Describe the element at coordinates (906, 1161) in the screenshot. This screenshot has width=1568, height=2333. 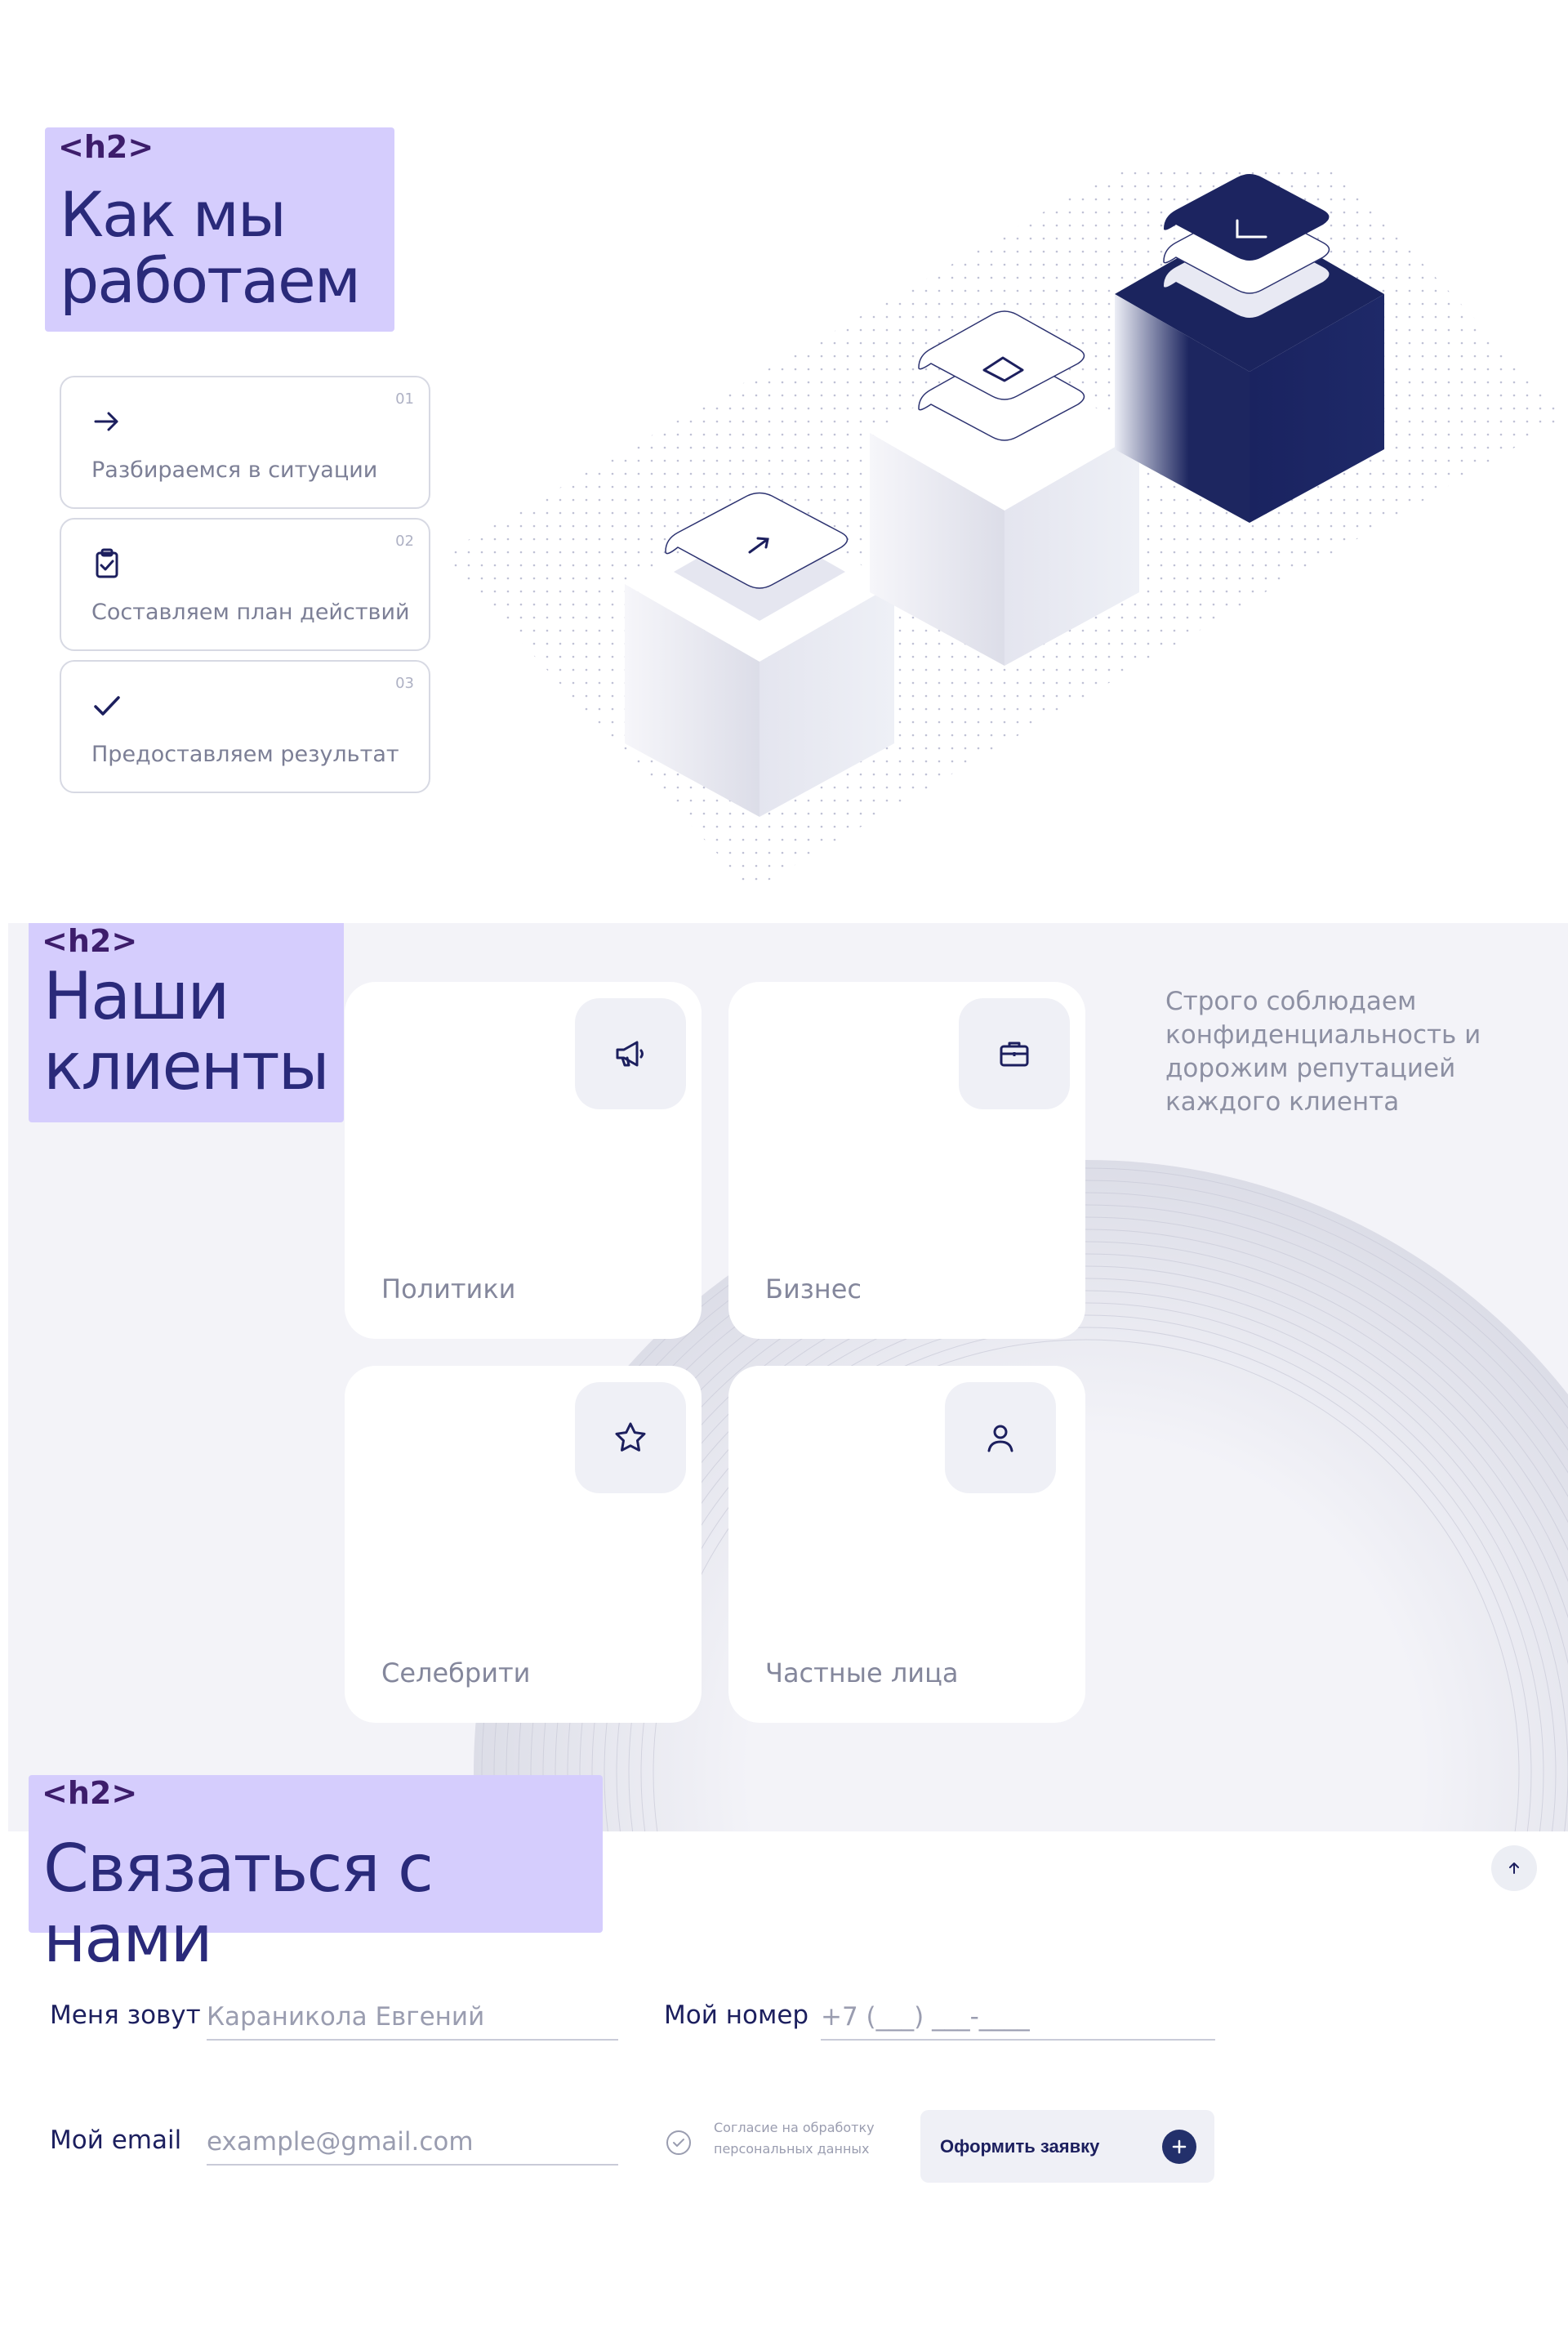
I see `client-card-business: Бизнес` at that location.